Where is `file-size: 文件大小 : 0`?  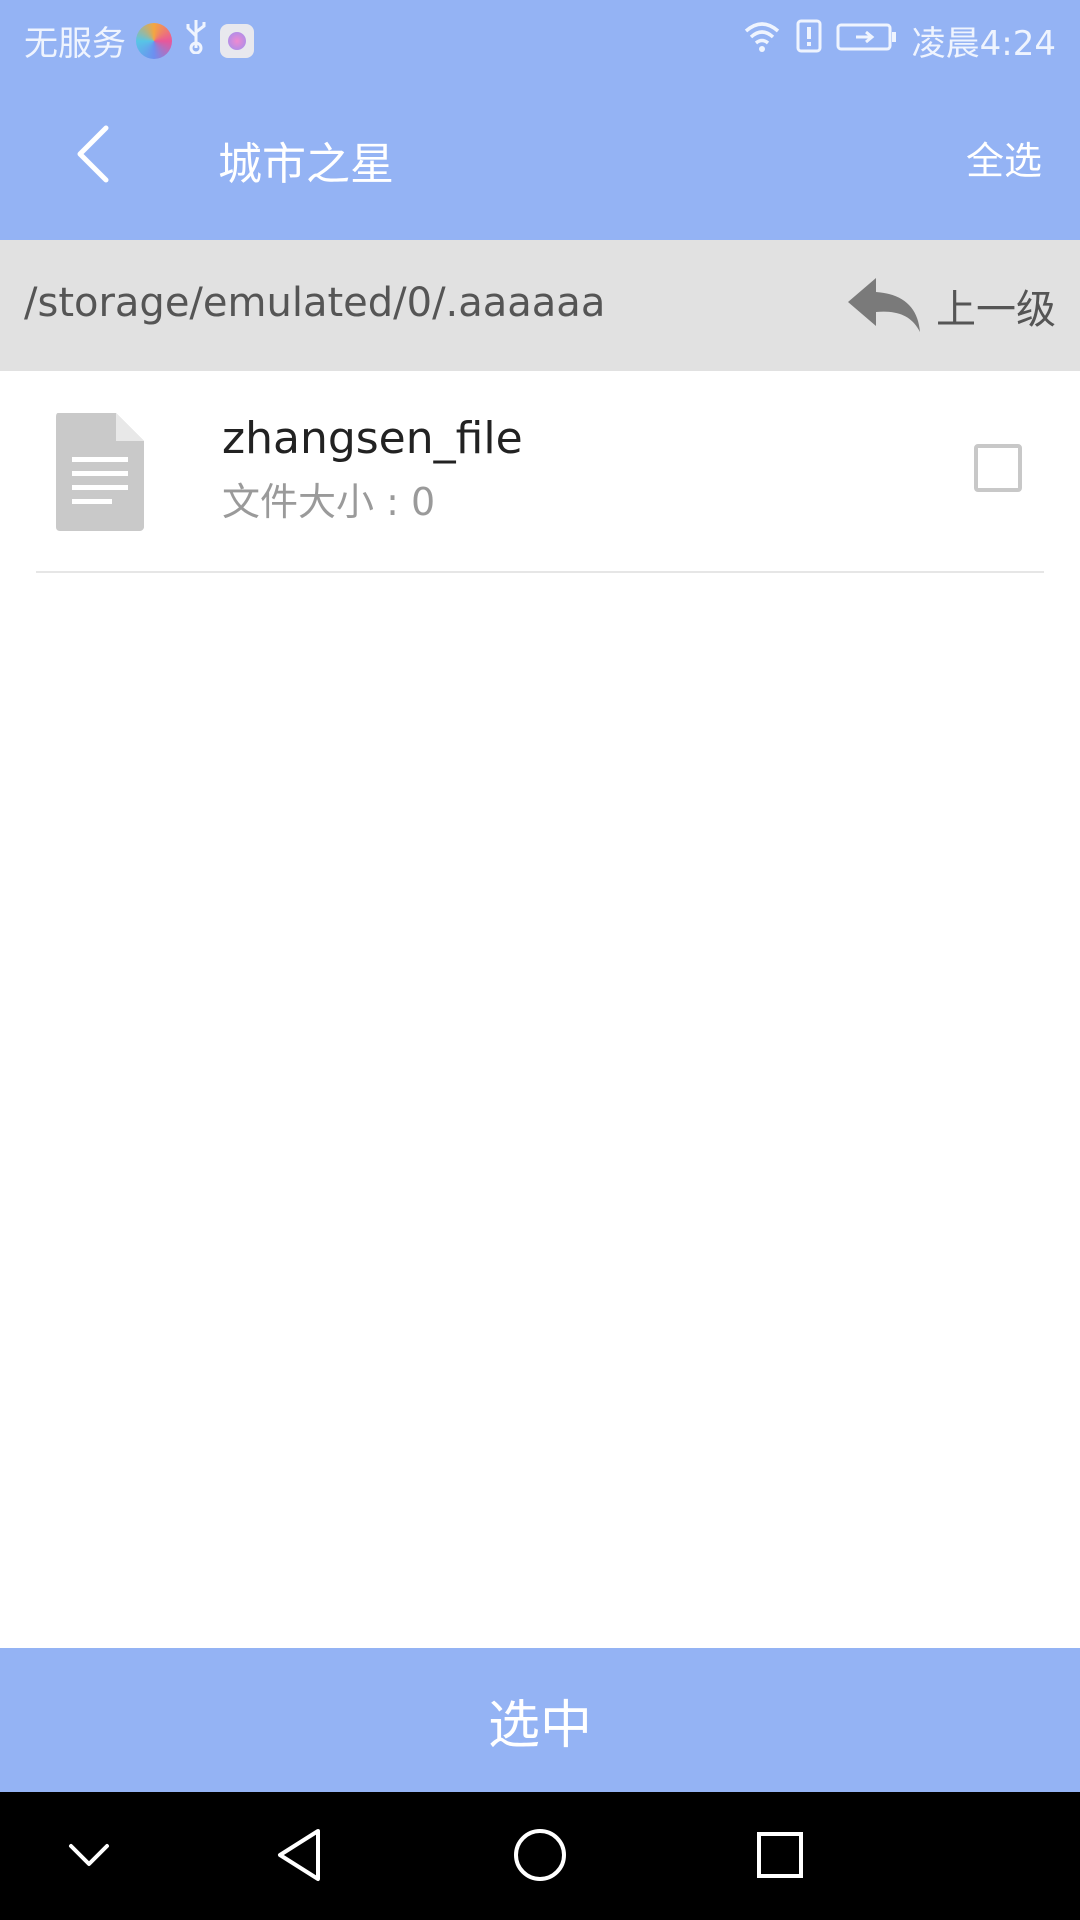
file-size: 文件大小 : 0 is located at coordinates (329, 502).